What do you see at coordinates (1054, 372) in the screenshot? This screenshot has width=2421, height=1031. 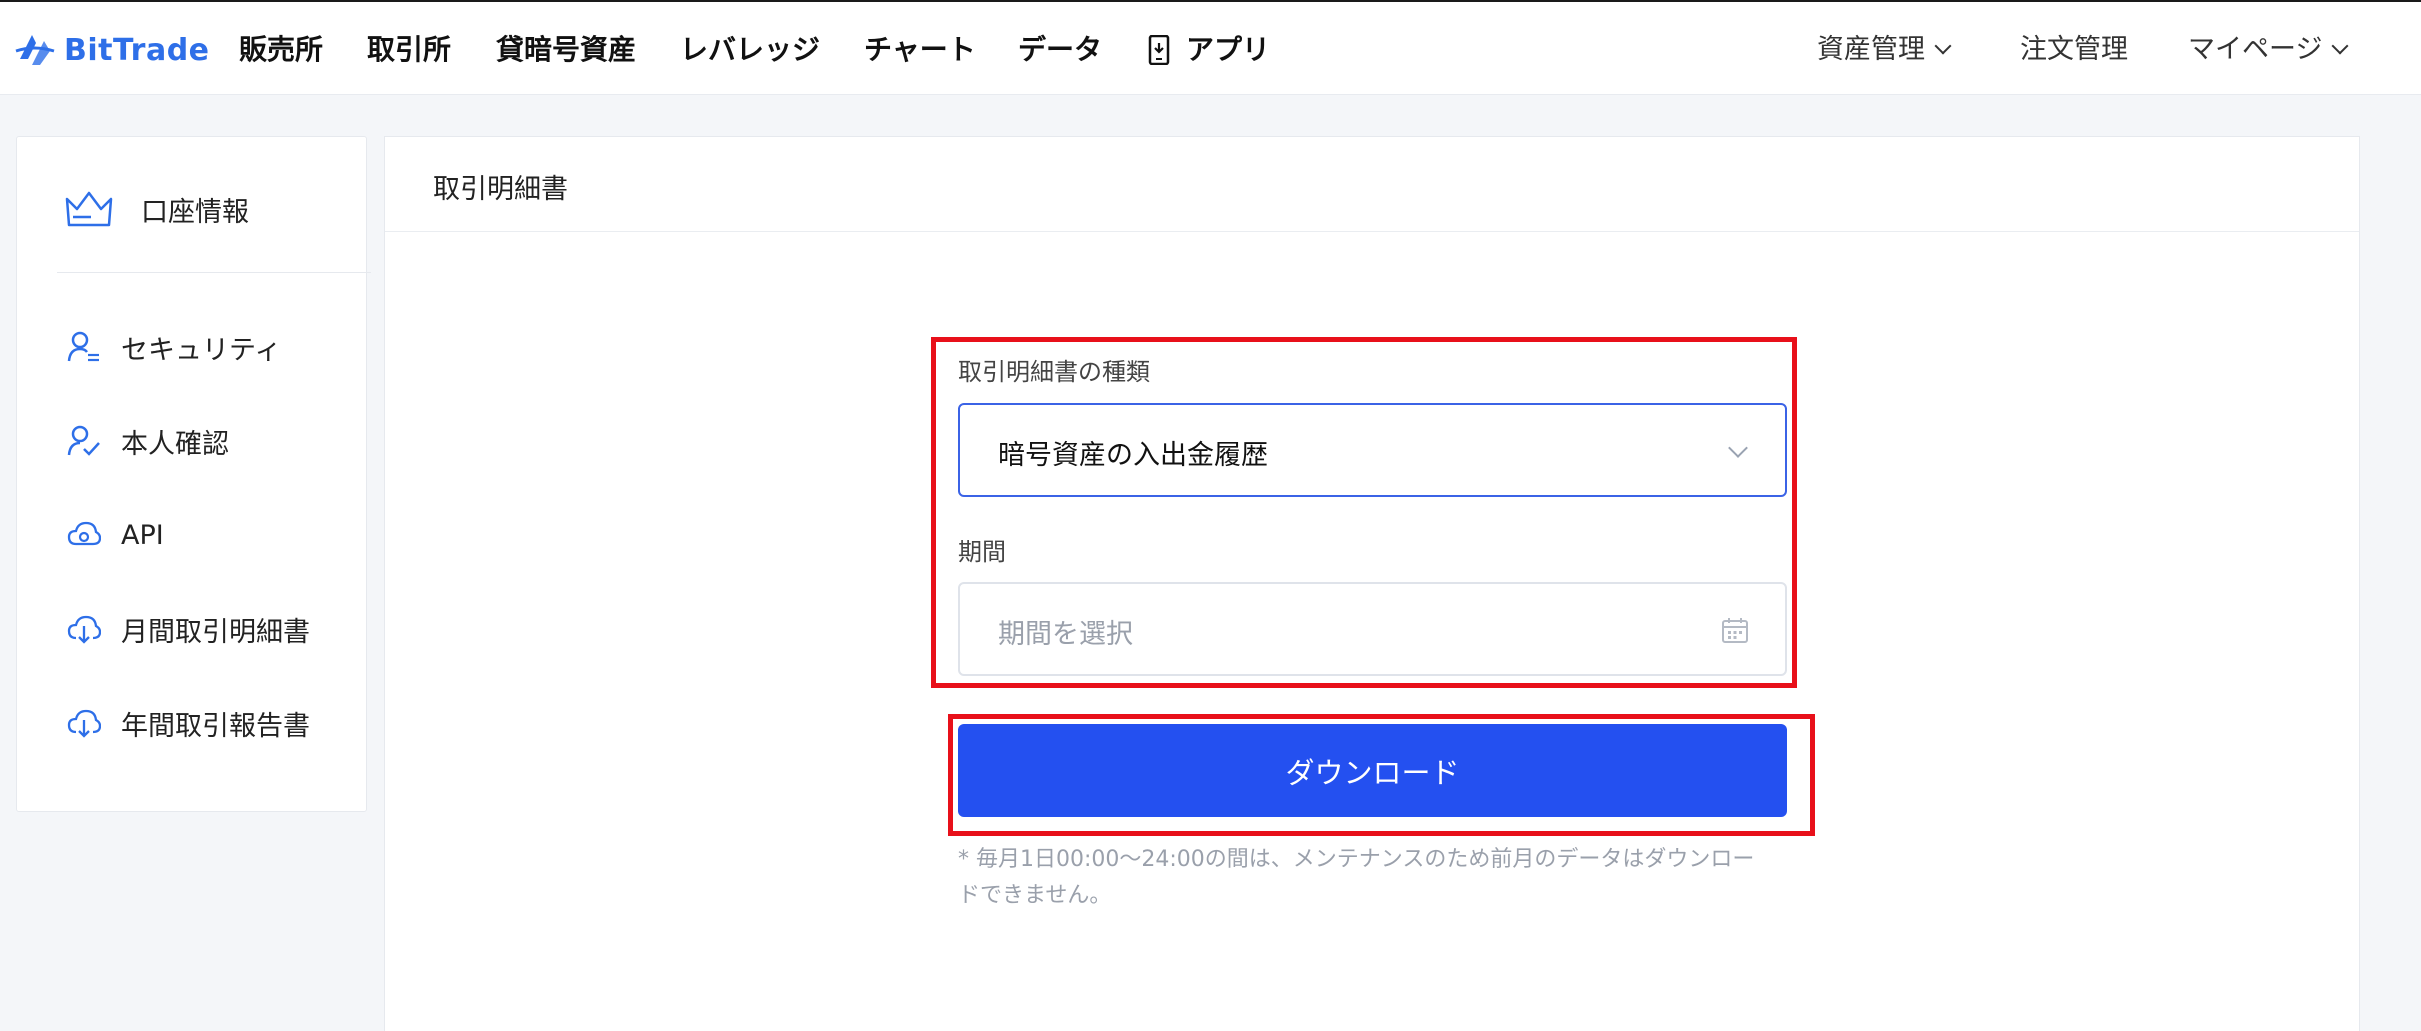 I see `statement-type-label: 取引明細書の種類` at bounding box center [1054, 372].